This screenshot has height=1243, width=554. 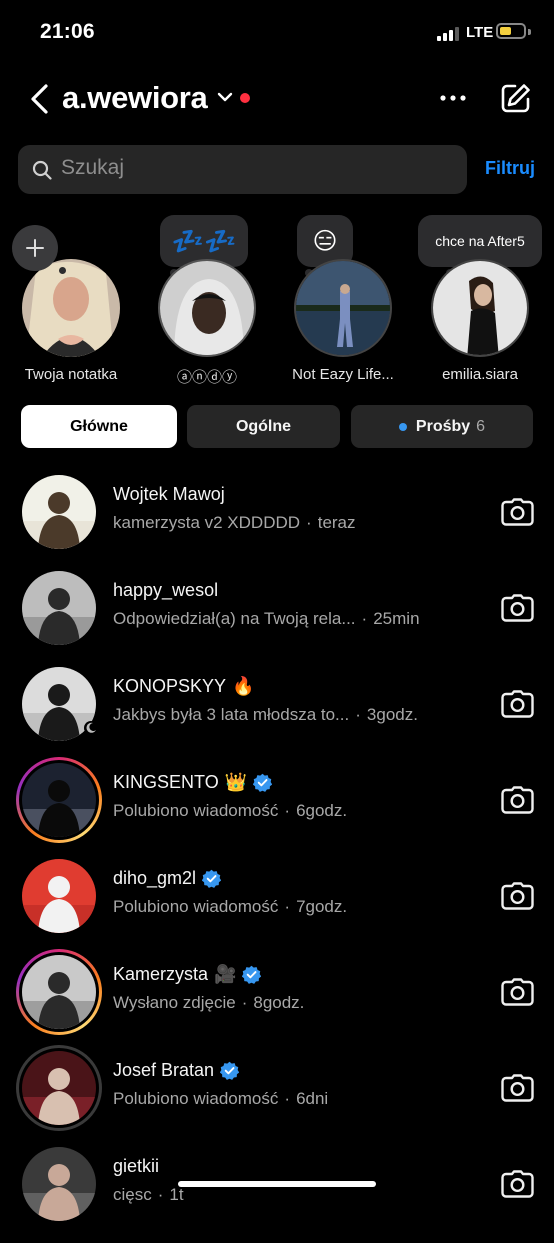 I want to click on tab-general: Ogólne, so click(x=263, y=426).